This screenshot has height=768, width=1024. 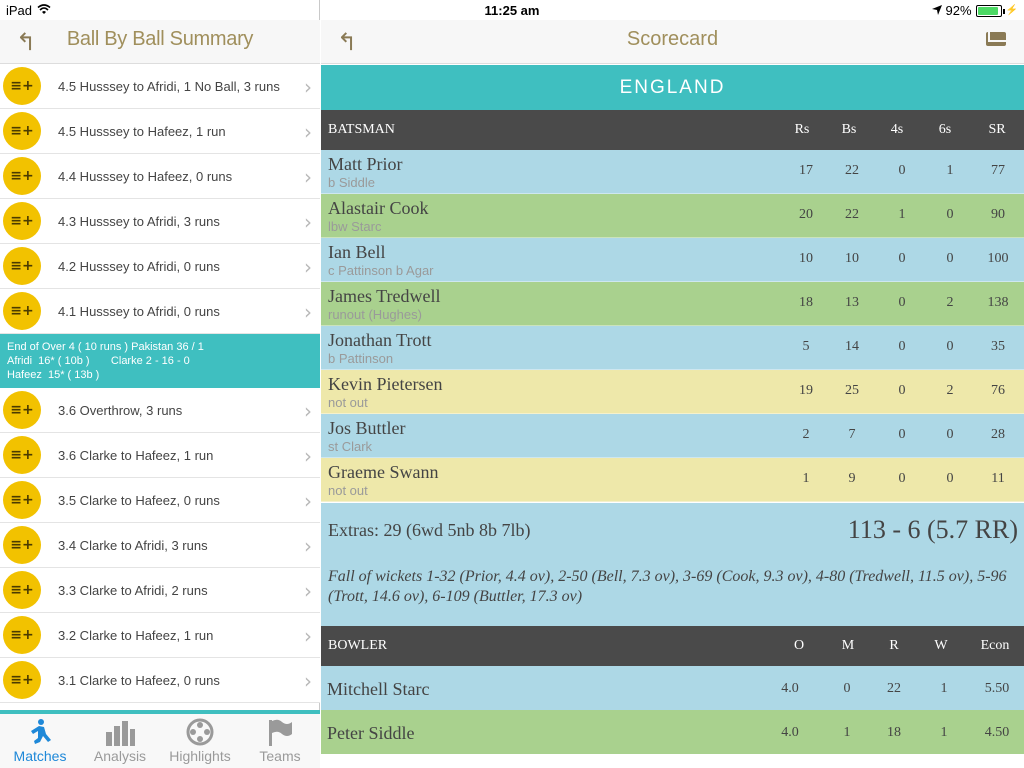 I want to click on ball-row: ≡+ 3.6 Overthrow, 3 runs ›, so click(x=160, y=410).